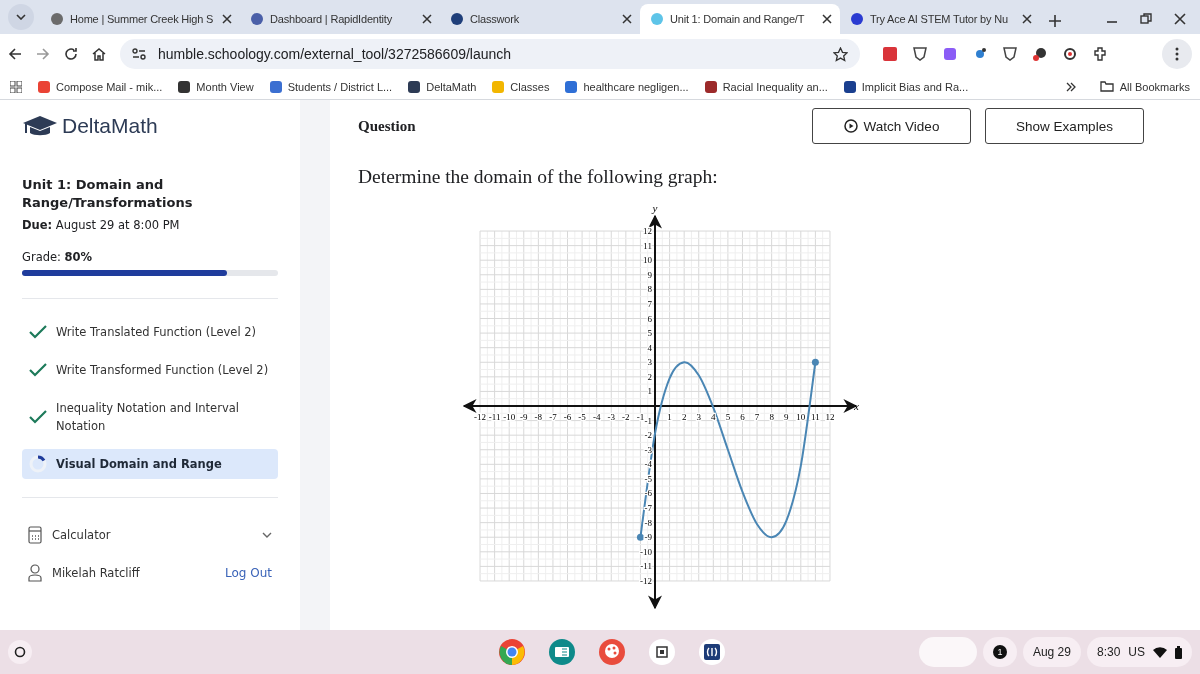  I want to click on forward-arrow-icon, so click(43, 54).